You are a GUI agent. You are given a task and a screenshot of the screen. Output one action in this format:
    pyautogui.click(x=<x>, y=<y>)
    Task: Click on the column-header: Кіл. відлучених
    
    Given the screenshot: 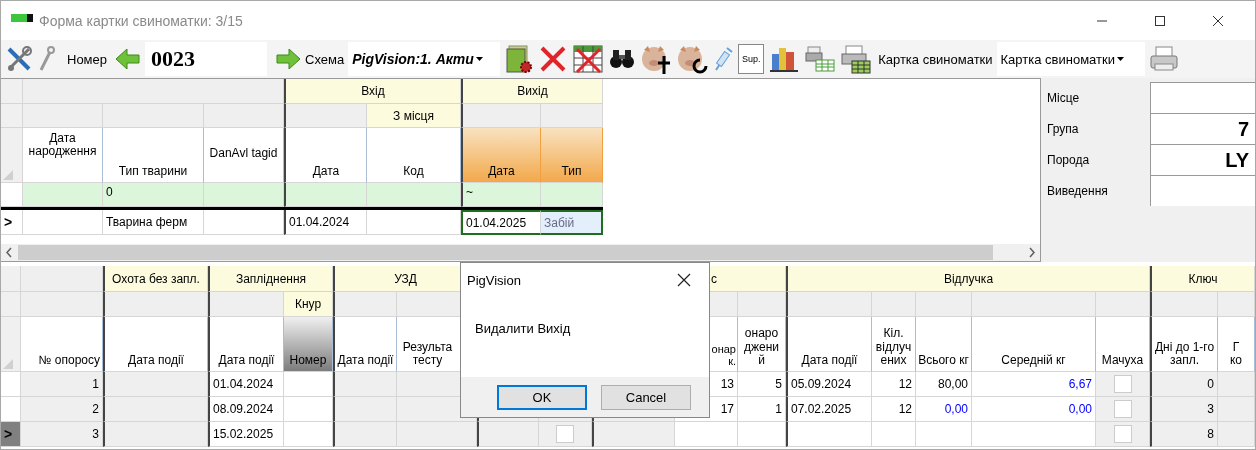 What is the action you would take?
    pyautogui.click(x=894, y=344)
    